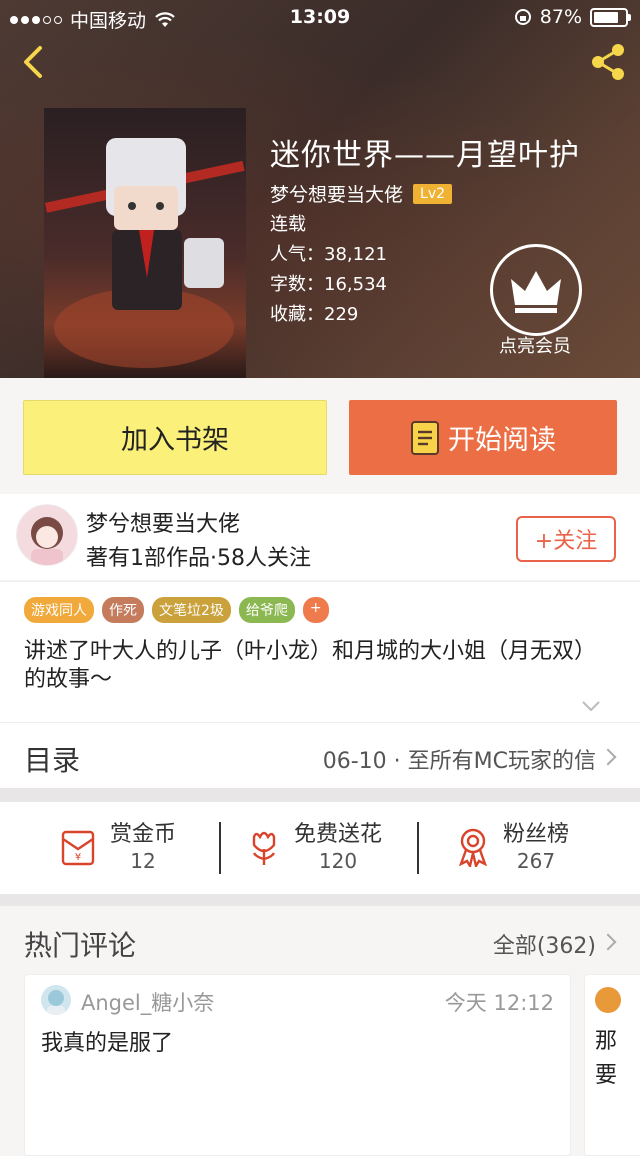 The image size is (640, 1156). Describe the element at coordinates (512, 847) in the screenshot. I see `fan-ranking-button: 粉丝榜 267` at that location.